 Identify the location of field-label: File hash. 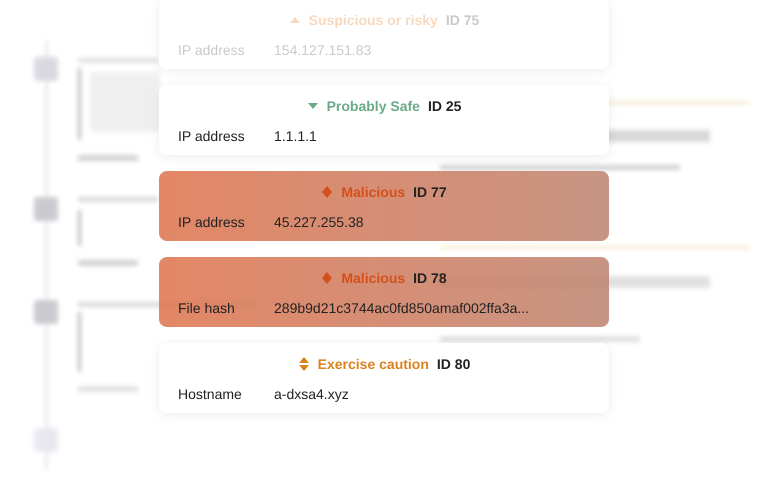
(207, 308).